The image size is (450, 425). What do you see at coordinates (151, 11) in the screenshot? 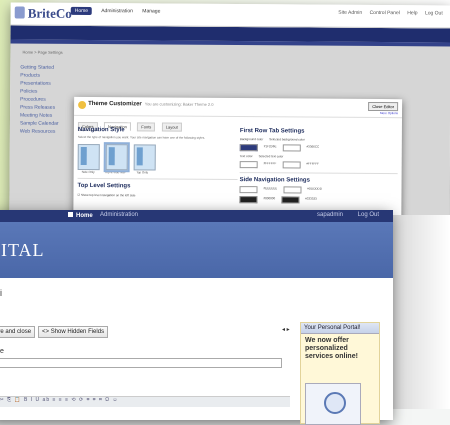
I see `back-nav-manage: Manage` at bounding box center [151, 11].